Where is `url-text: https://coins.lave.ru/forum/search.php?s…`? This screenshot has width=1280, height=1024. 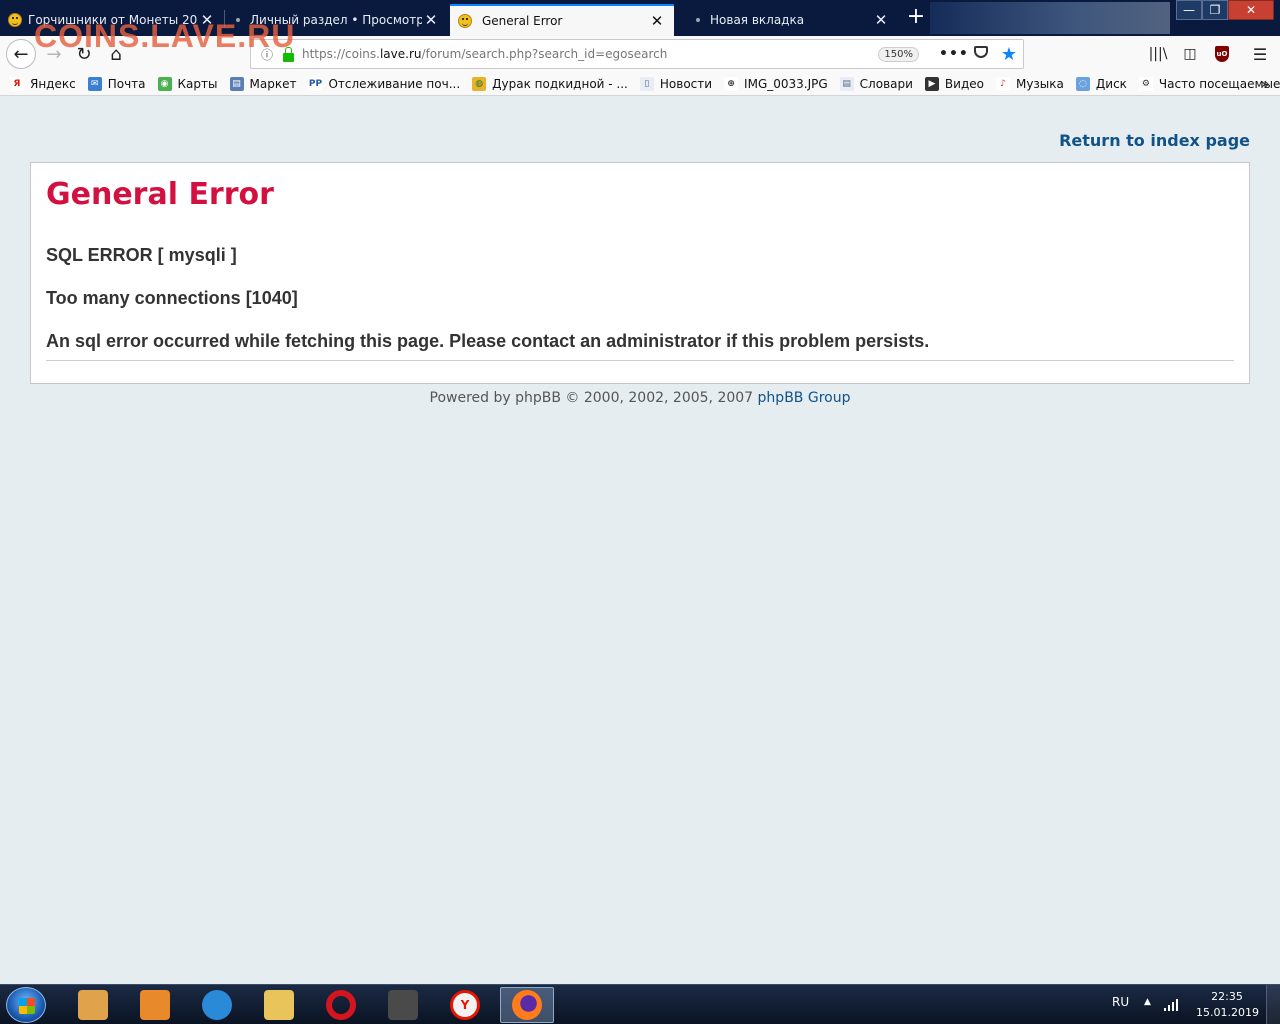 url-text: https://coins.lave.ru/forum/search.php?s… is located at coordinates (590, 54).